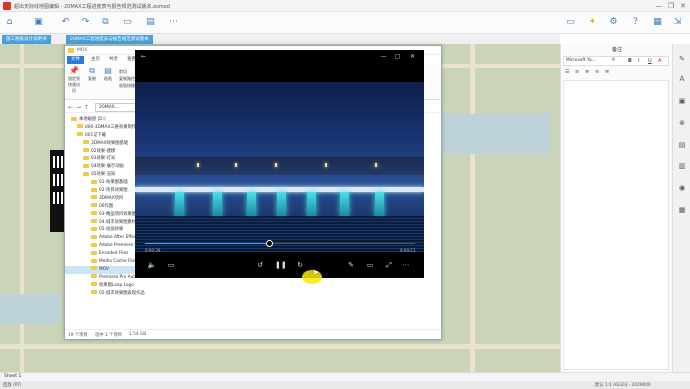 The width and height of the screenshot is (690, 389). What do you see at coordinates (630, 61) in the screenshot?
I see `bold-button: B` at bounding box center [630, 61].